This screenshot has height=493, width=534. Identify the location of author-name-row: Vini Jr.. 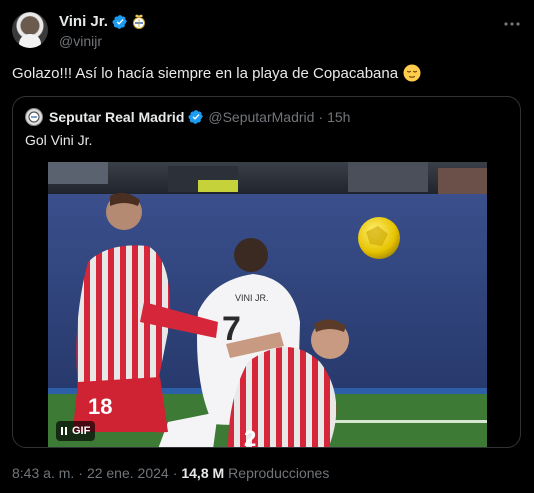
(102, 21).